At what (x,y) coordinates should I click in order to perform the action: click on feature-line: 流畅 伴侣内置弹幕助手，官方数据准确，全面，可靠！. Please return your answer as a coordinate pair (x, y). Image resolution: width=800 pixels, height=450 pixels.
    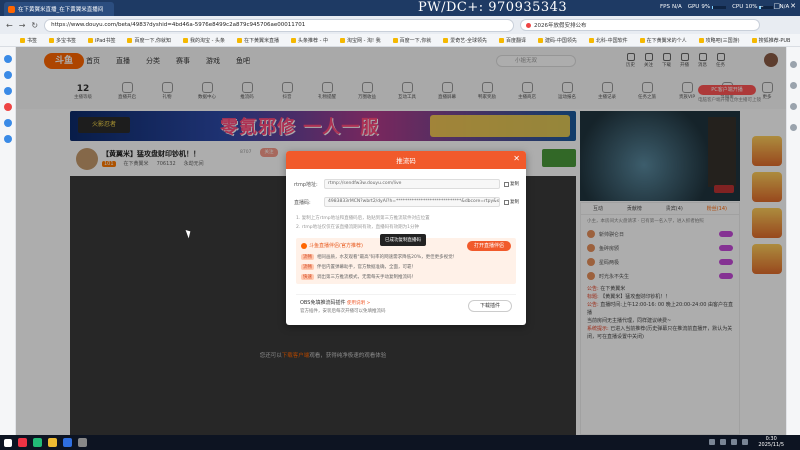
    Looking at the image, I should click on (358, 267).